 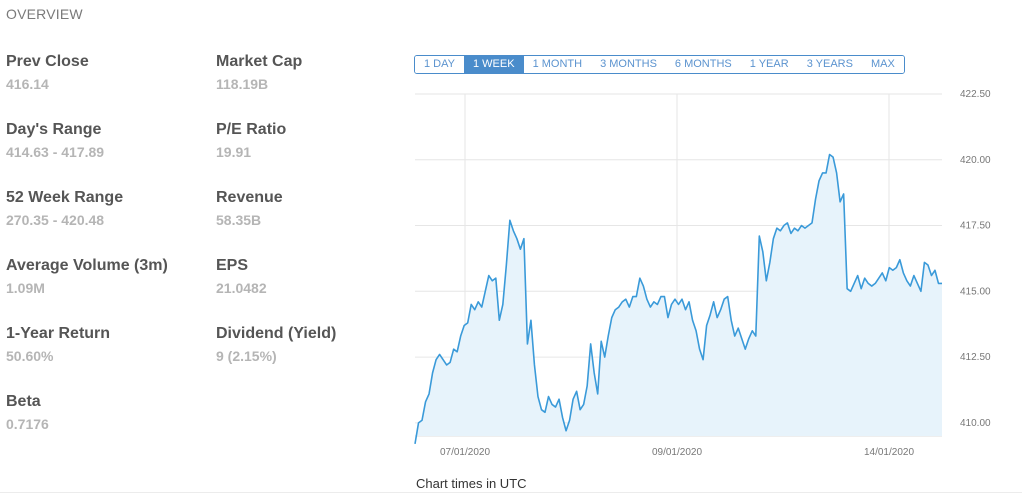 What do you see at coordinates (975, 94) in the screenshot?
I see `y-tick-label: 422.50` at bounding box center [975, 94].